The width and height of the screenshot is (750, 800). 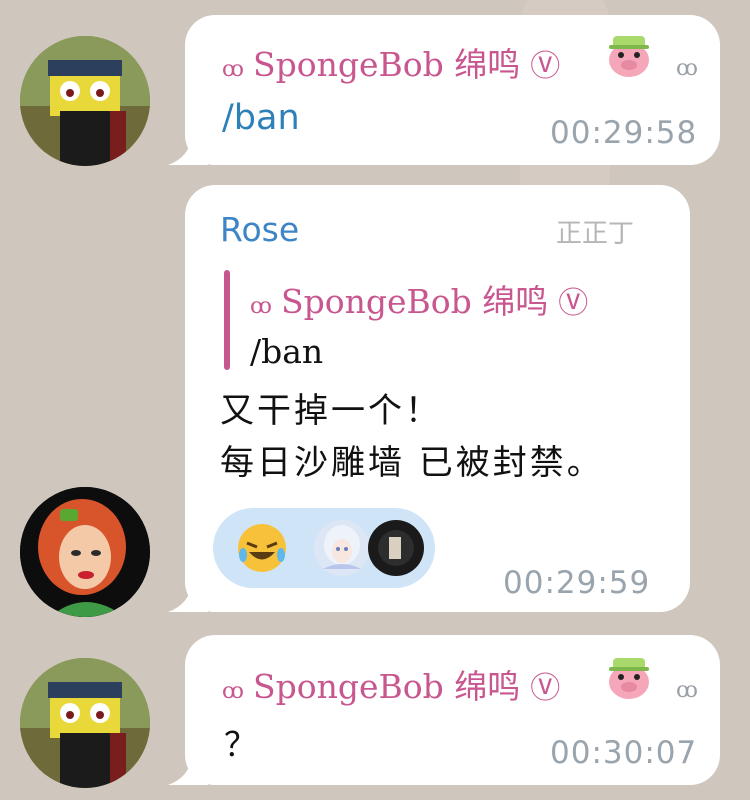 What do you see at coordinates (595, 234) in the screenshot?
I see `sender-tag: 正正丁` at bounding box center [595, 234].